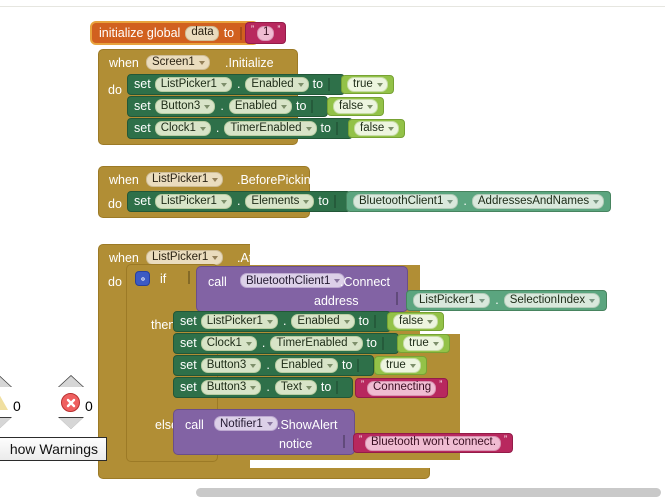  I want to click on open-quote-glyph: ”, so click(360, 438).